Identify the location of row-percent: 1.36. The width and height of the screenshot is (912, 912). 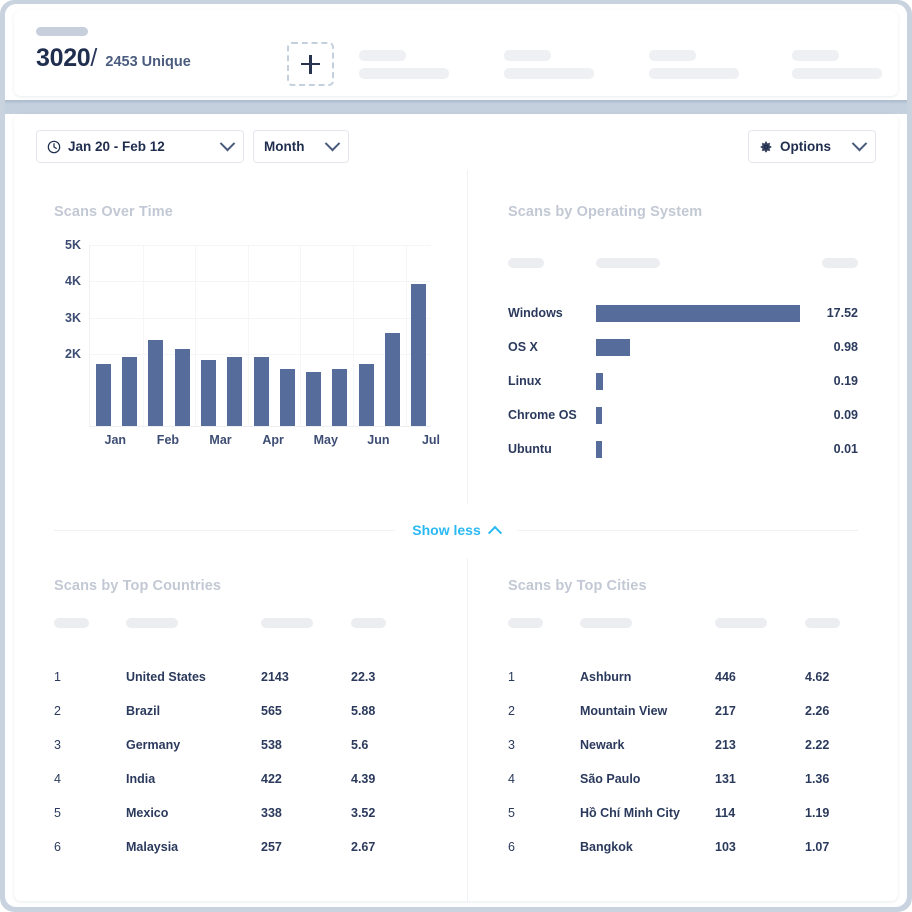
(817, 779).